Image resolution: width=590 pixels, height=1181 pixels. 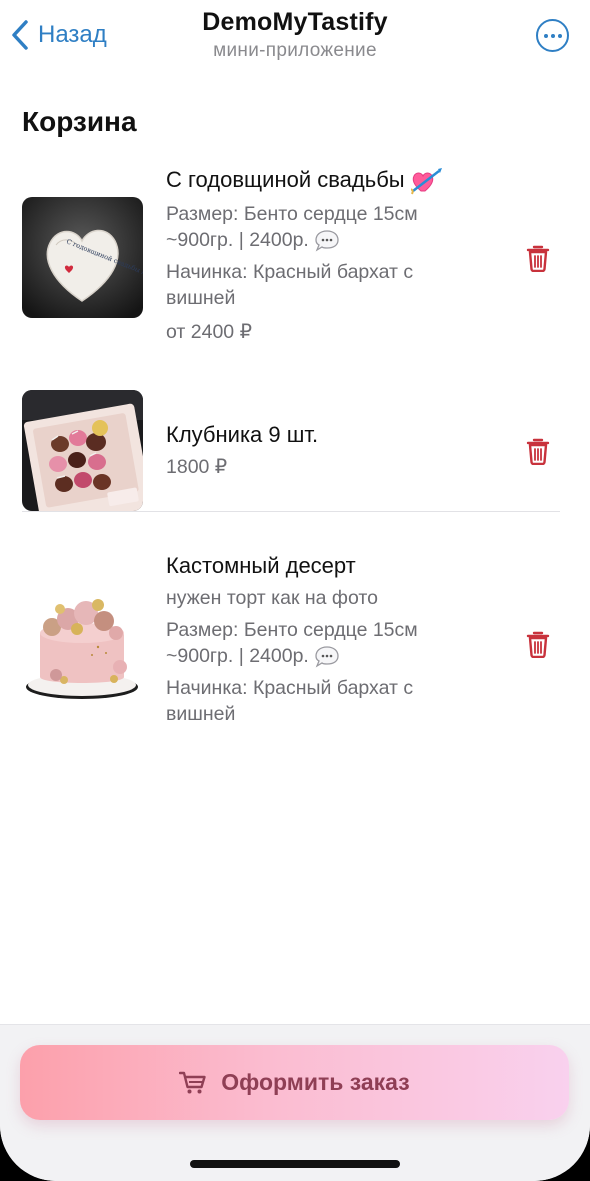 I want to click on page-title: Корзина, so click(x=79, y=121).